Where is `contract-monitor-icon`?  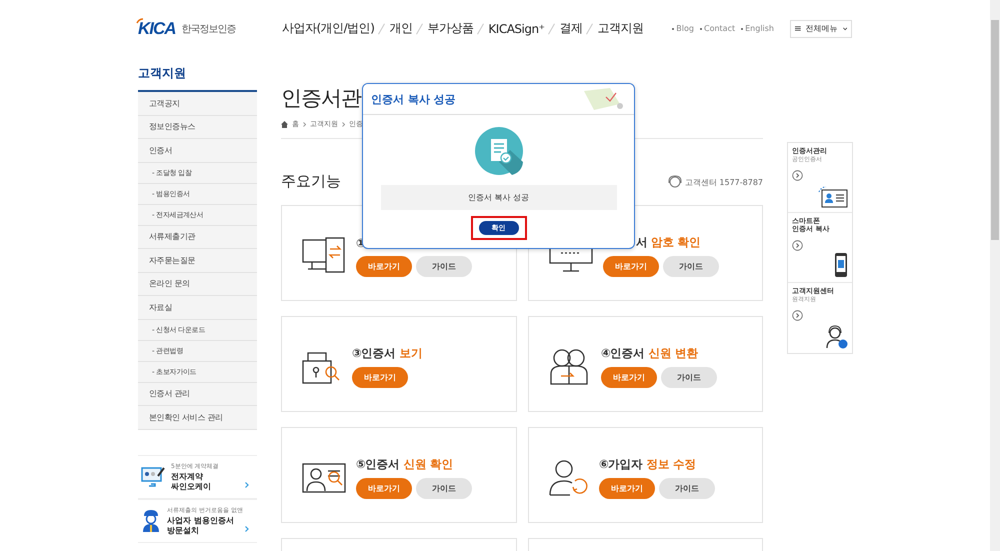 contract-monitor-icon is located at coordinates (153, 477).